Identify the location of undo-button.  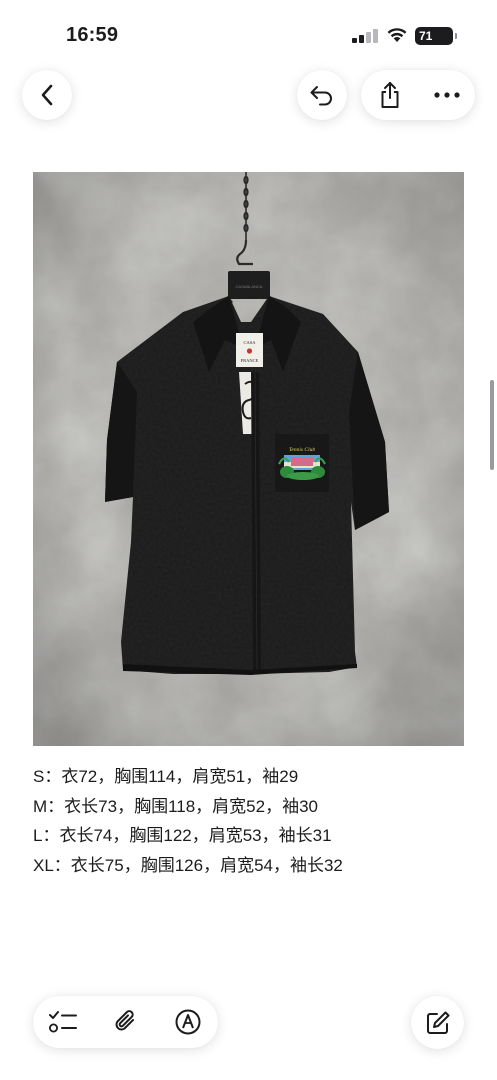
(322, 95).